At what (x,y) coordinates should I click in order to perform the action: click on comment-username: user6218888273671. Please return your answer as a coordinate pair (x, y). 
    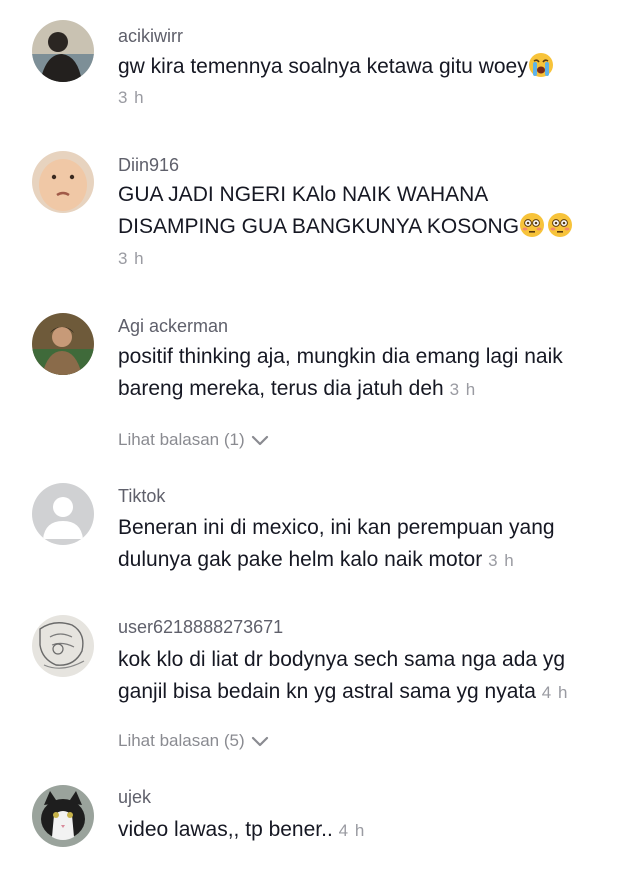
    Looking at the image, I should click on (200, 627).